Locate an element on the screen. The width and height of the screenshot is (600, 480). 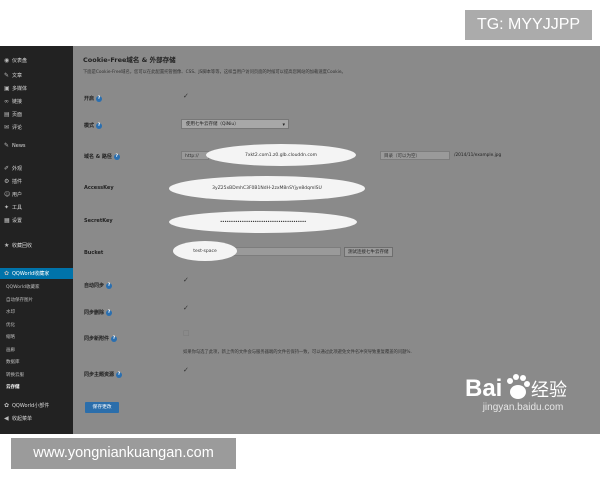
sidebar-subitem-4: 缩略 is located at coordinates (10, 337).